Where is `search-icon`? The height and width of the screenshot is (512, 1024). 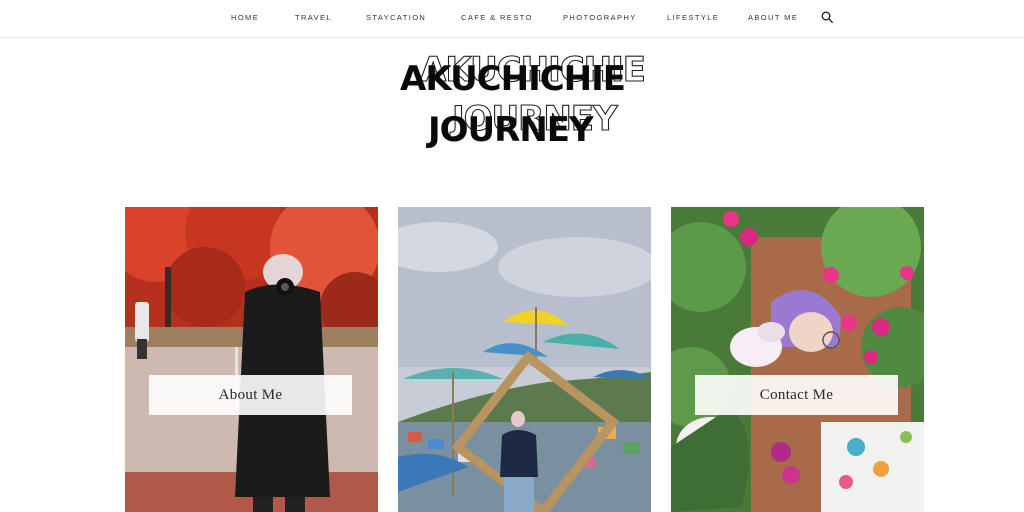 search-icon is located at coordinates (827, 17).